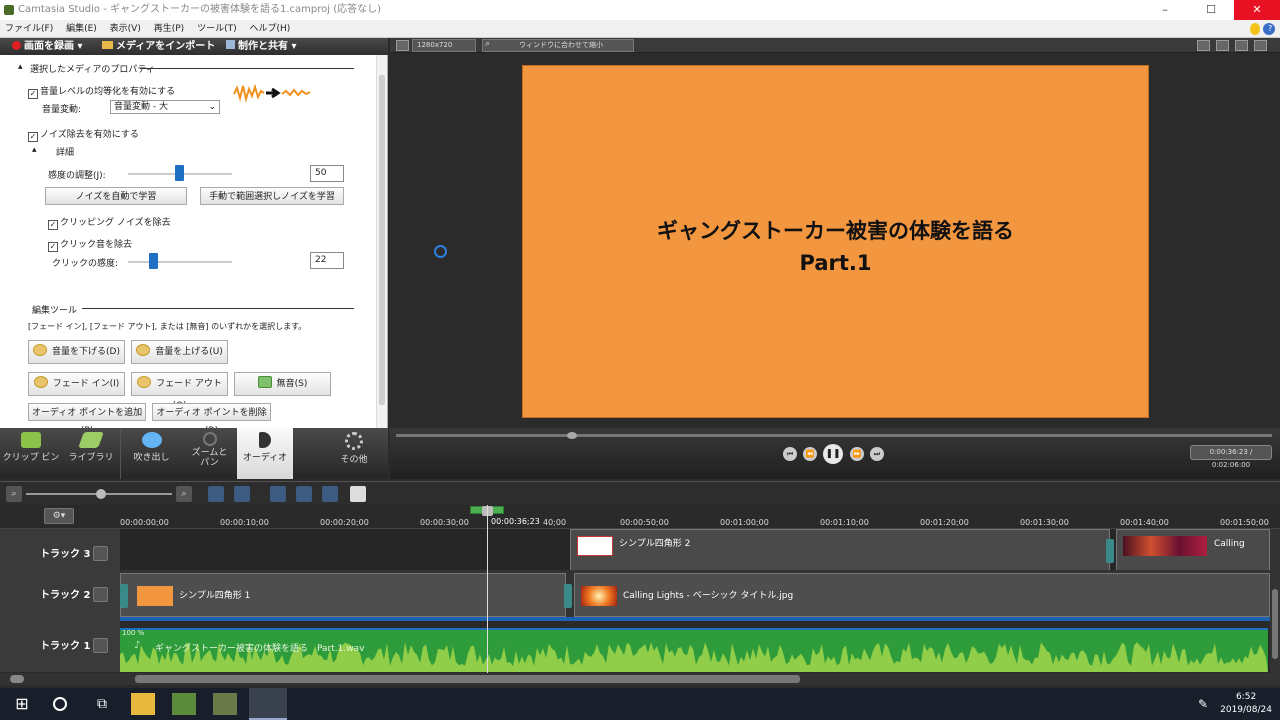 This screenshot has width=1280, height=720. Describe the element at coordinates (833, 454) in the screenshot. I see `pause-button: ❚❚` at that location.